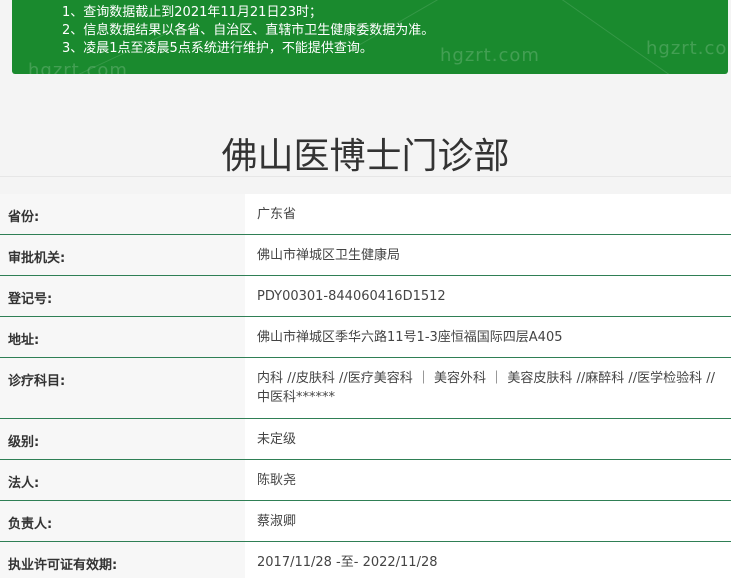 Image resolution: width=731 pixels, height=578 pixels. What do you see at coordinates (123, 560) in the screenshot?
I see `row-label: 执业许可证有效期:` at bounding box center [123, 560].